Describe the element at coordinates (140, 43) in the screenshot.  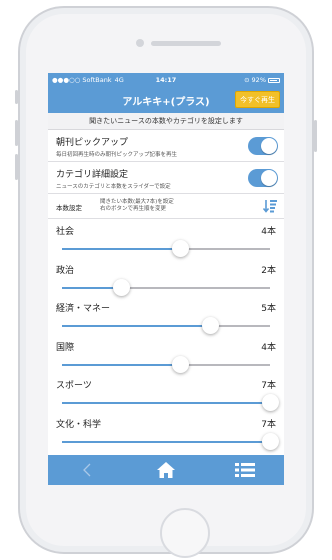
I see `front-camera` at that location.